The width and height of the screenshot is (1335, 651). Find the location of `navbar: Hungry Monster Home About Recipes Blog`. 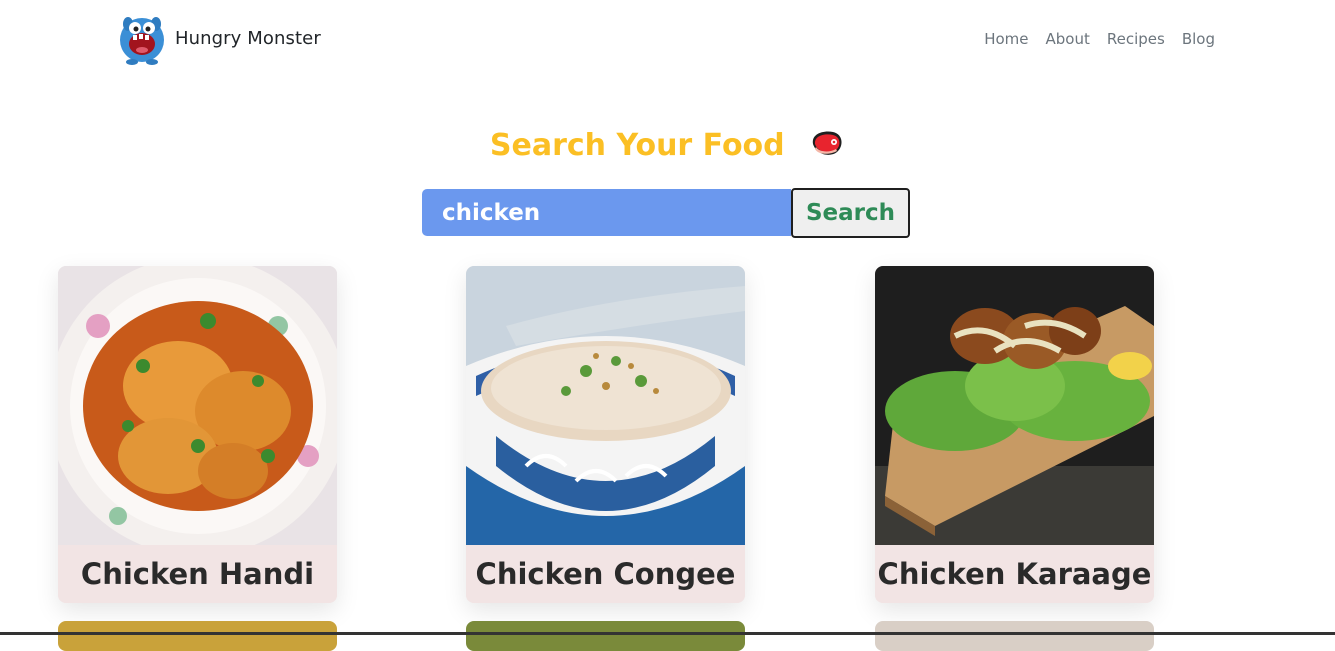

navbar: Hungry Monster Home About Recipes Blog is located at coordinates (667, 40).